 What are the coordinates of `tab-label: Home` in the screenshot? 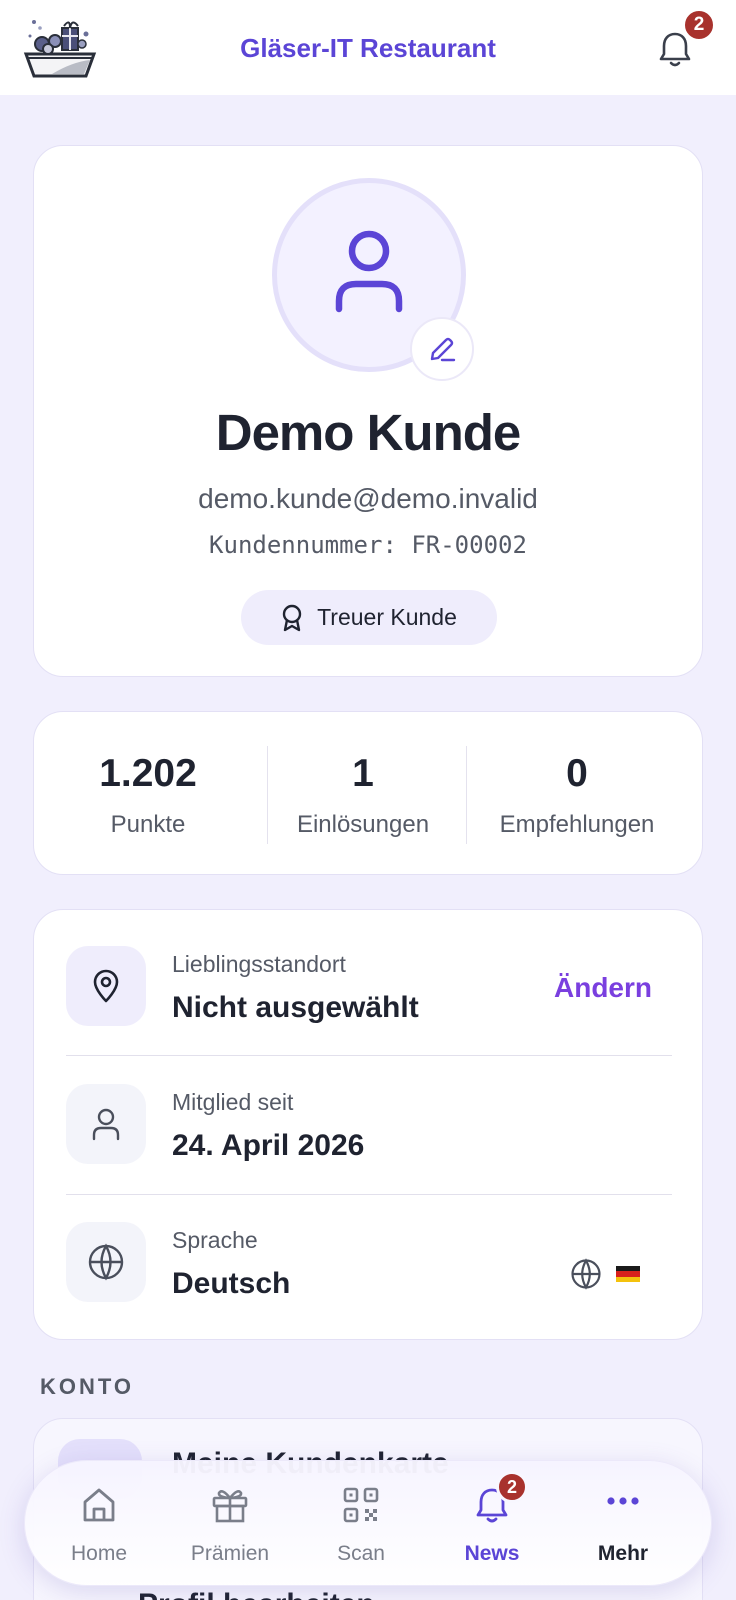 It's located at (99, 1553).